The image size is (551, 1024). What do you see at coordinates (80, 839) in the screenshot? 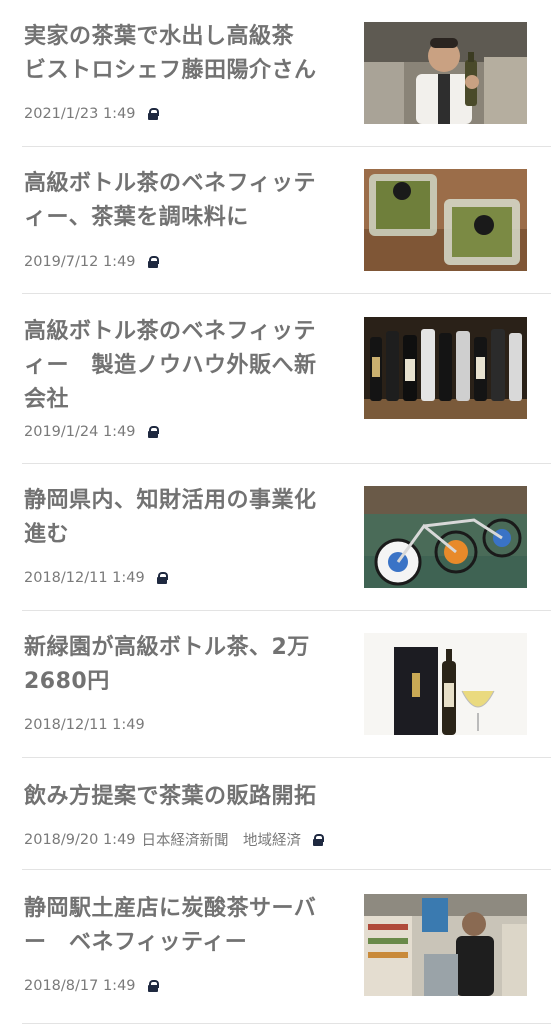
I see `article-date: 2018/9/20 1:49` at bounding box center [80, 839].